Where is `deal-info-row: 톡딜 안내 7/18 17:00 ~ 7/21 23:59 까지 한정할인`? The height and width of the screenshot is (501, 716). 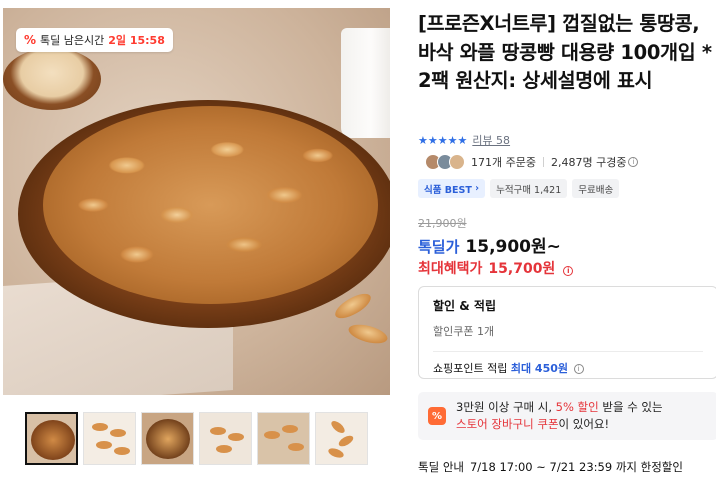
deal-info-row: 톡딜 안내 7/18 17:00 ~ 7/21 23:59 까지 한정할인 is located at coordinates (550, 467).